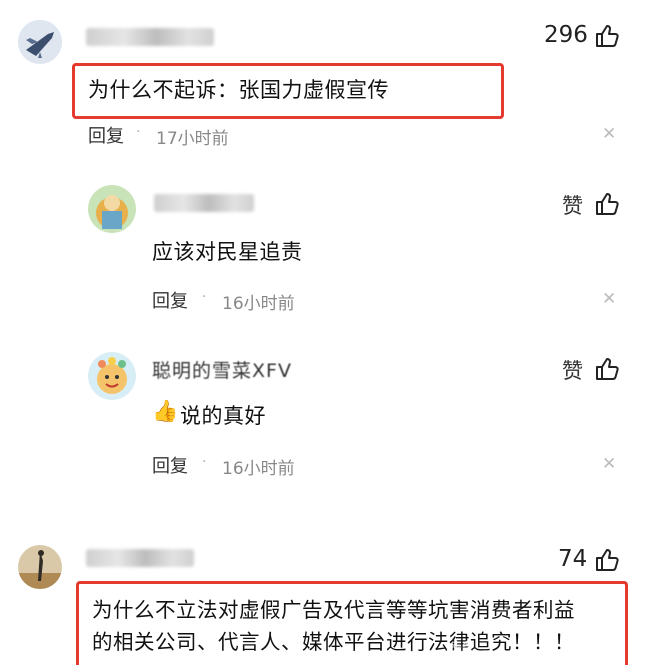 Image resolution: width=660 pixels, height=665 pixels. I want to click on jet-icon, so click(40, 42).